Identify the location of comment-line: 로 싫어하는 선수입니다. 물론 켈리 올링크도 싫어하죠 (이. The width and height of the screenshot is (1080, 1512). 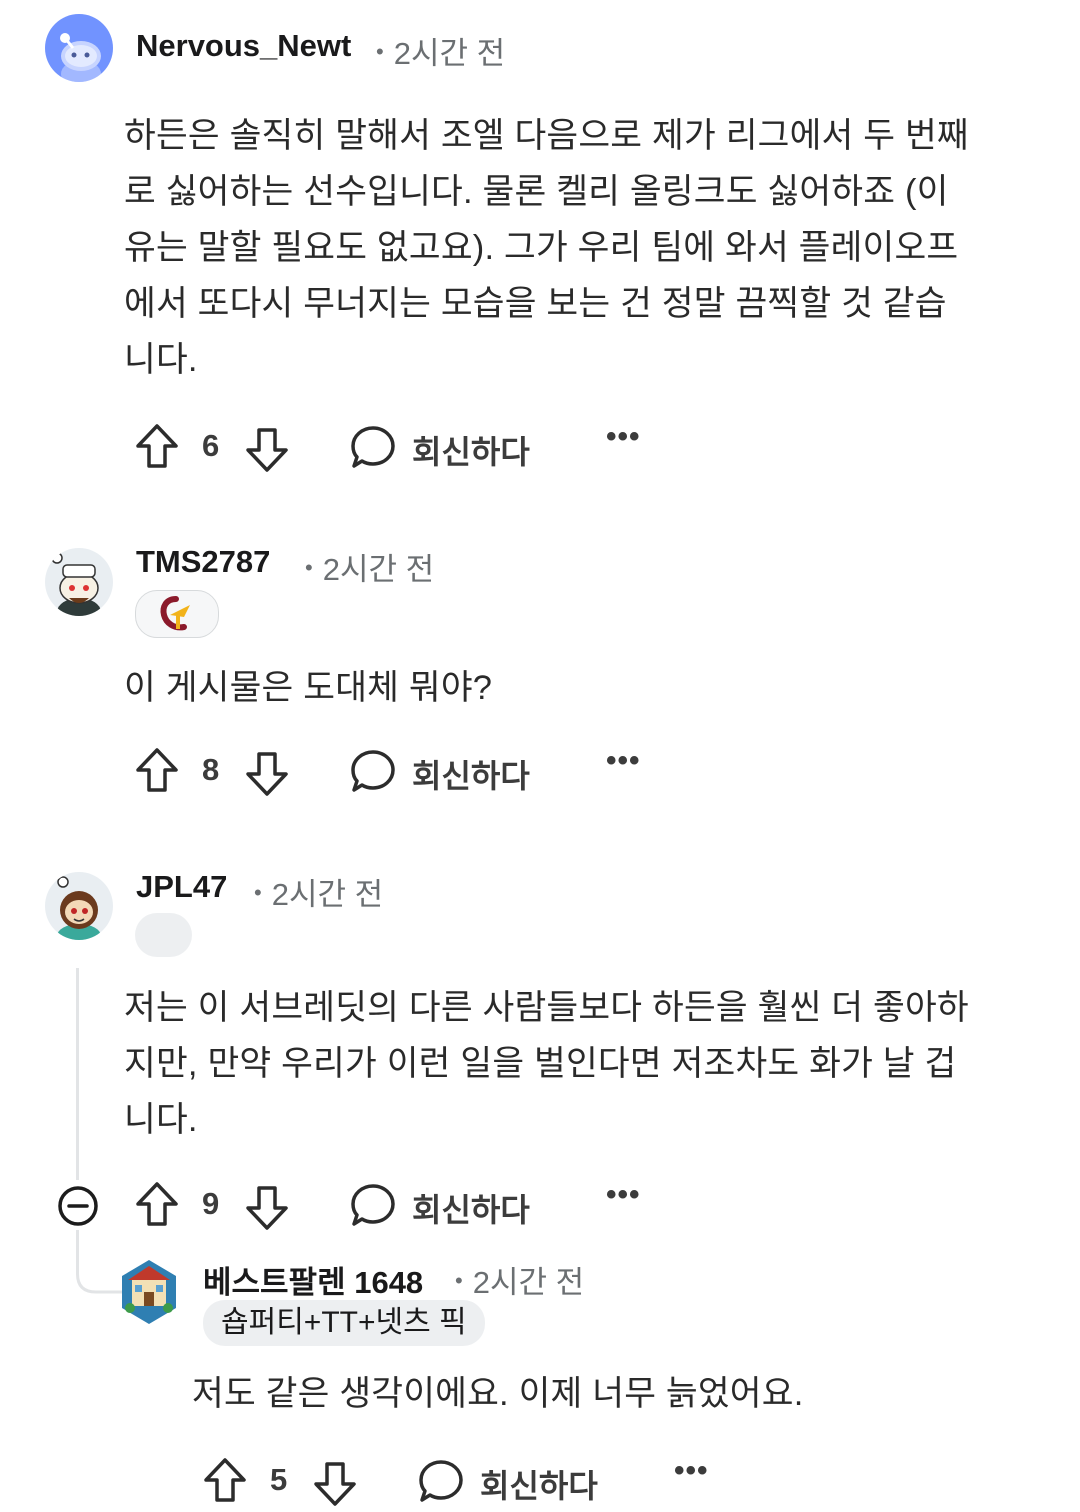
(536, 192).